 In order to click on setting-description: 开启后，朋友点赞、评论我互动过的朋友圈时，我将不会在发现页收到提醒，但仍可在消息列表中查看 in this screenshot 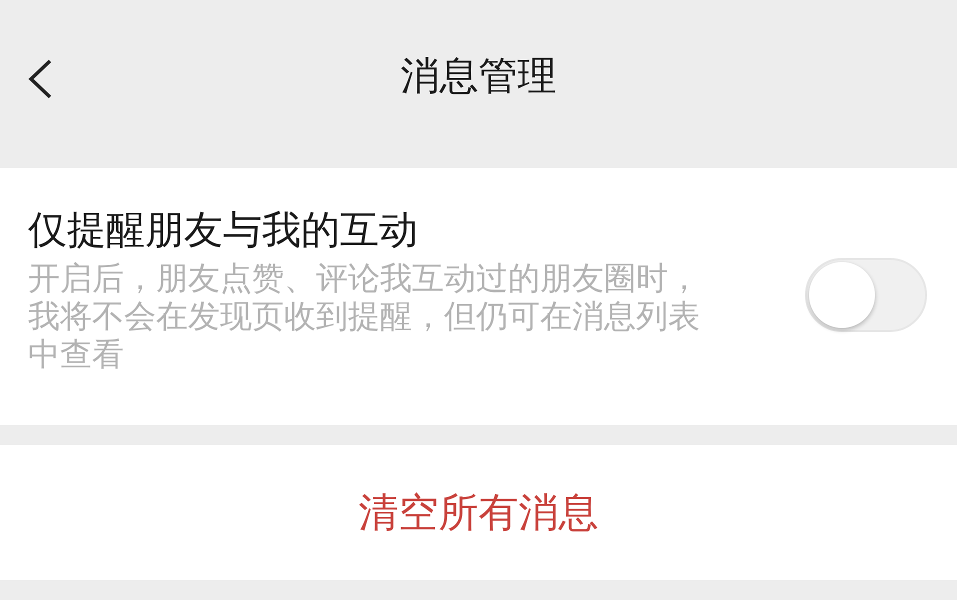, I will do `click(364, 315)`.